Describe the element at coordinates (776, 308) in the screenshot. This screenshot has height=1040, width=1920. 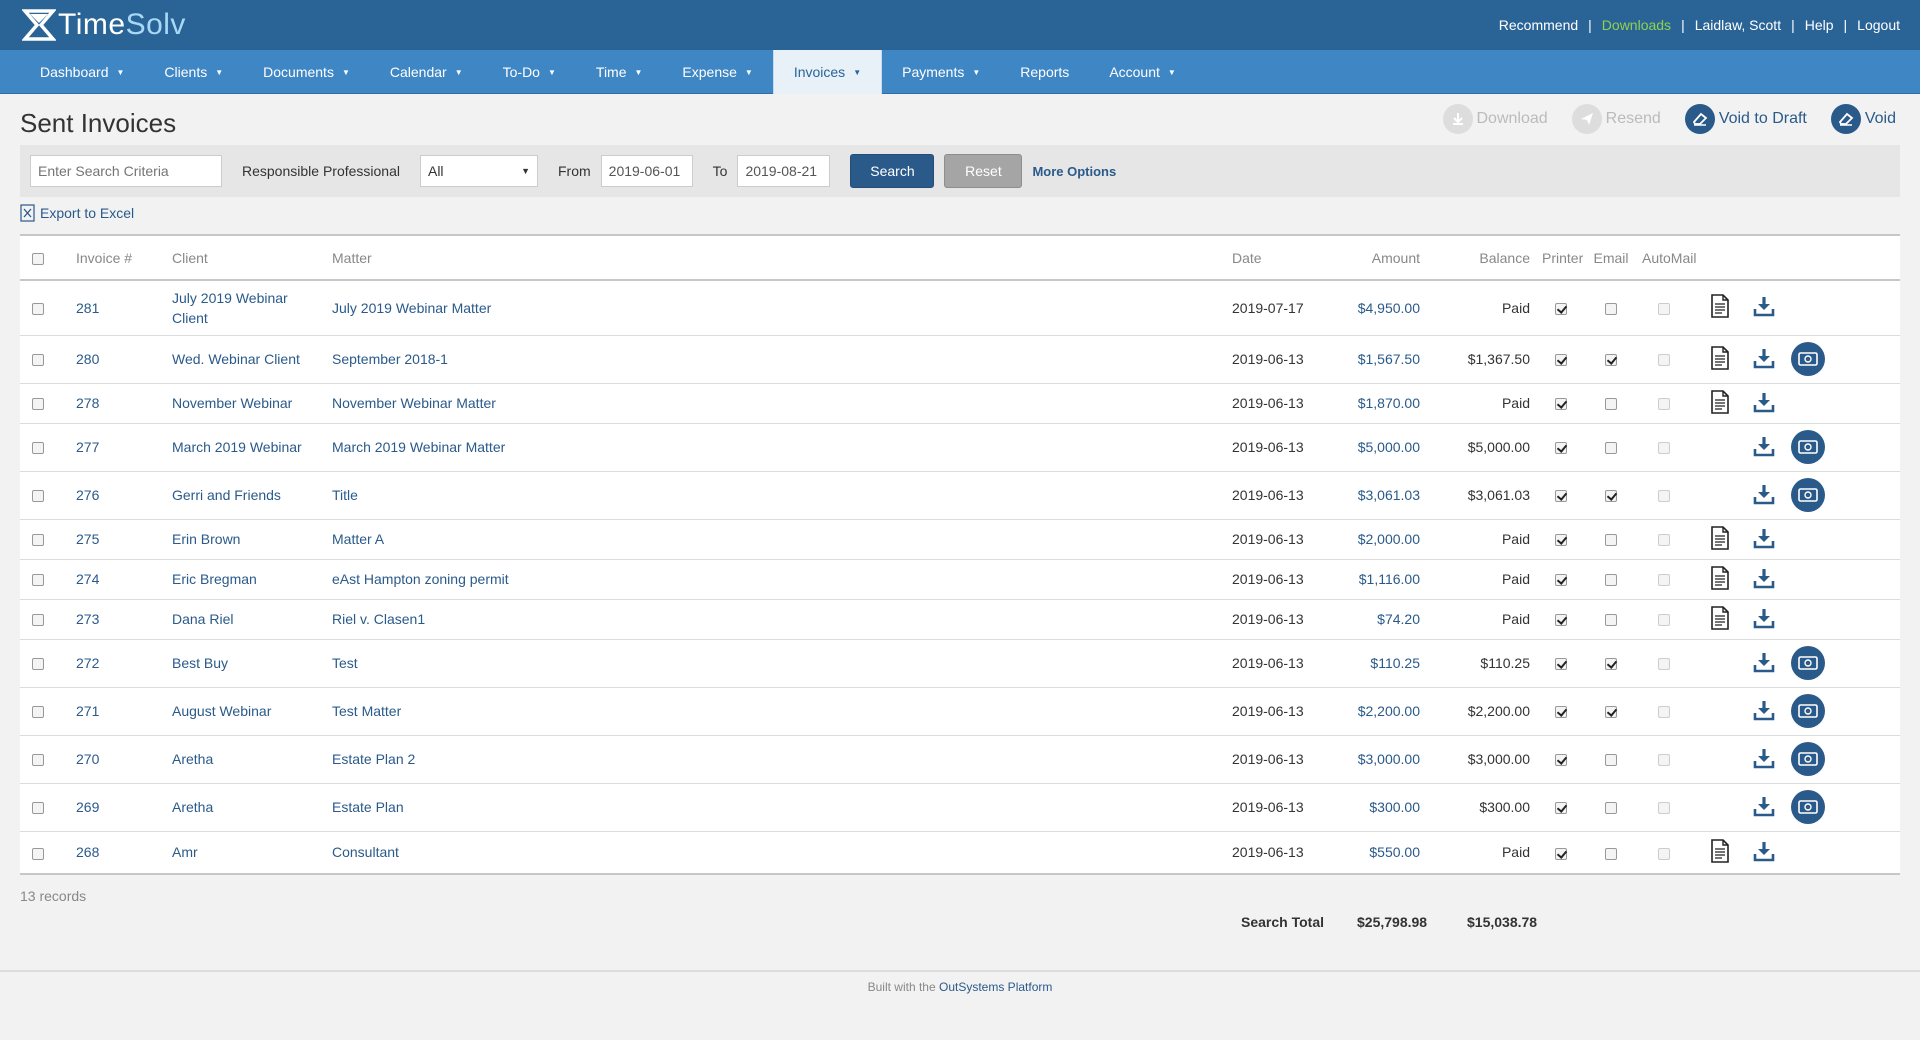
I see `matter-link: July 2019 Webinar Matter` at that location.